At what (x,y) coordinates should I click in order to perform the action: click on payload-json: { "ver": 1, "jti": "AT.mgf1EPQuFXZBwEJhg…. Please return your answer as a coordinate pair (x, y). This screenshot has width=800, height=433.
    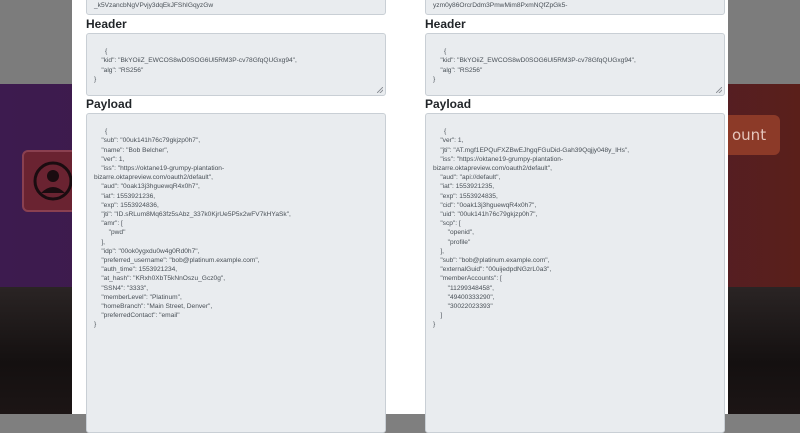
    Looking at the image, I should click on (531, 228).